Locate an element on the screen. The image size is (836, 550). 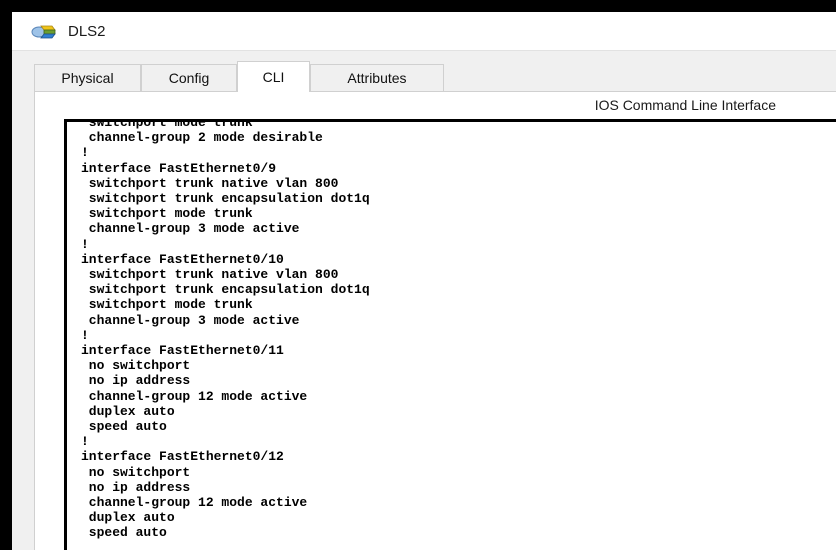
tab-config: Config is located at coordinates (189, 77).